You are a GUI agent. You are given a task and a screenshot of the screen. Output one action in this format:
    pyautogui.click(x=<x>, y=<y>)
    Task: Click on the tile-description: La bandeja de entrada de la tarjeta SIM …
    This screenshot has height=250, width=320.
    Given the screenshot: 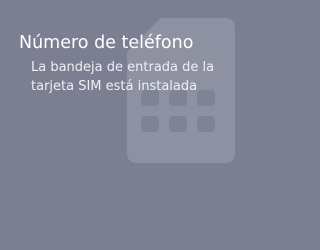 What is the action you would take?
    pyautogui.click(x=123, y=77)
    